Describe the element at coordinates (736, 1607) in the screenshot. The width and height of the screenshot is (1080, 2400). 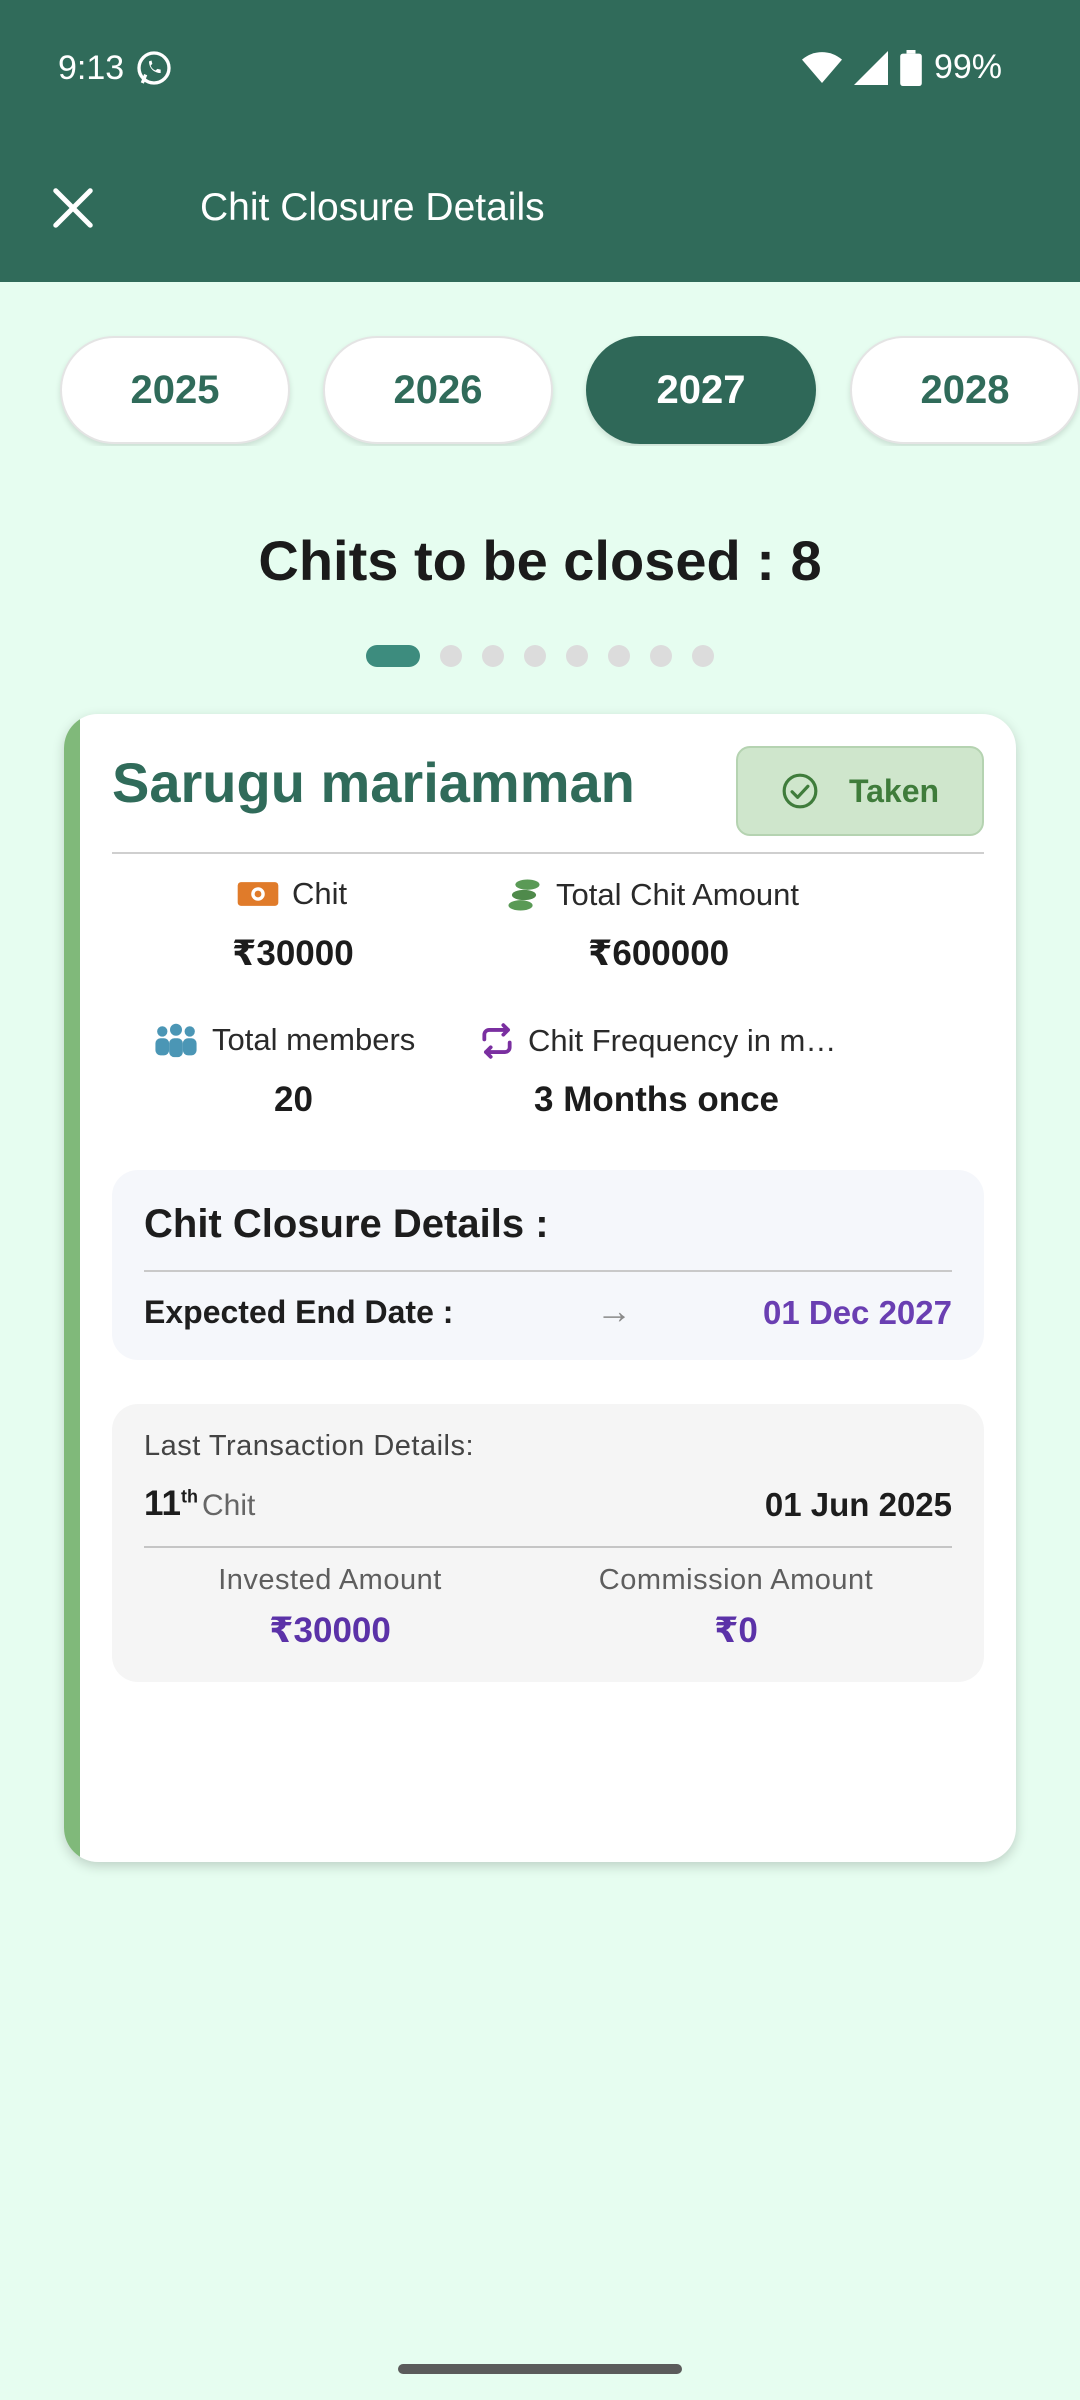
I see `commission-column: Commission Amount ₹0` at that location.